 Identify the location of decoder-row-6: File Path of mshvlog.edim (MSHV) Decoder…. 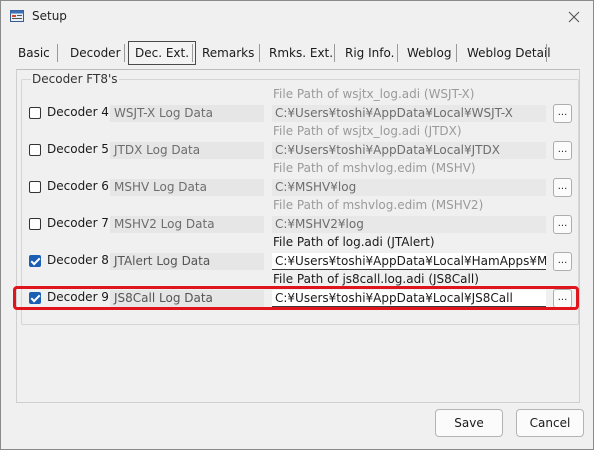
(297, 178).